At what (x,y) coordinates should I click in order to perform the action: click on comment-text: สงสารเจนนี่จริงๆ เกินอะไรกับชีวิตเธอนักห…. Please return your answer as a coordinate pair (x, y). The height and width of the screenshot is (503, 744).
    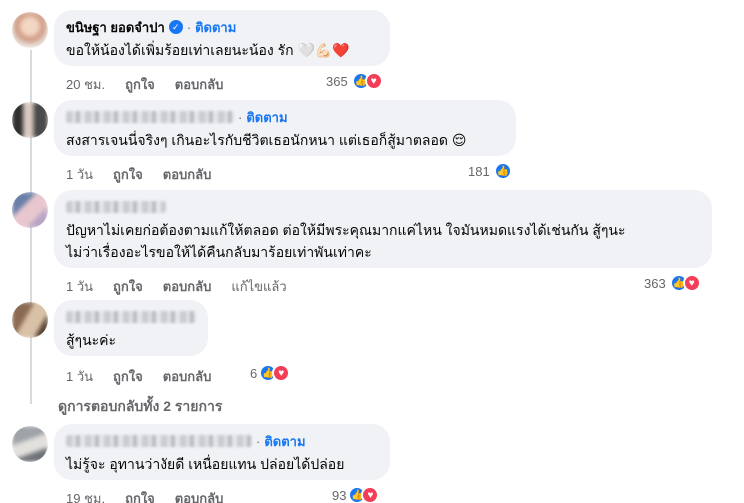
    Looking at the image, I should click on (266, 140).